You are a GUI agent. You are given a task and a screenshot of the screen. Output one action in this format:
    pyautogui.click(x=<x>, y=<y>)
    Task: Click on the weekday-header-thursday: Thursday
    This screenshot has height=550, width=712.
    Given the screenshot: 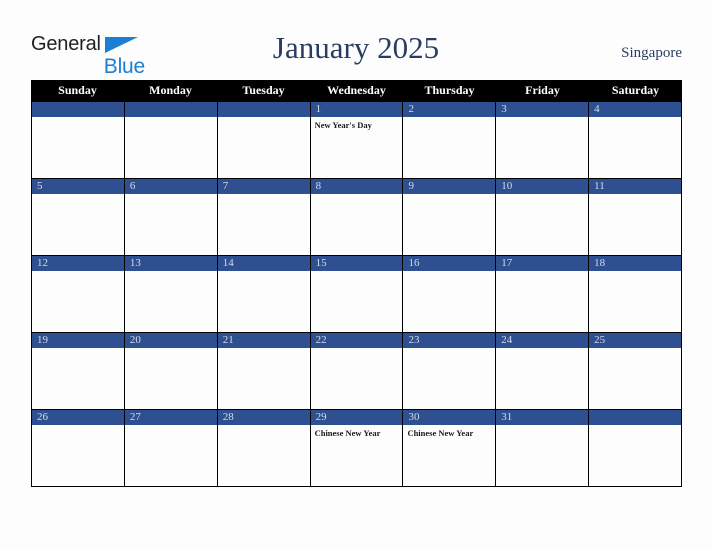 What is the action you would take?
    pyautogui.click(x=449, y=90)
    